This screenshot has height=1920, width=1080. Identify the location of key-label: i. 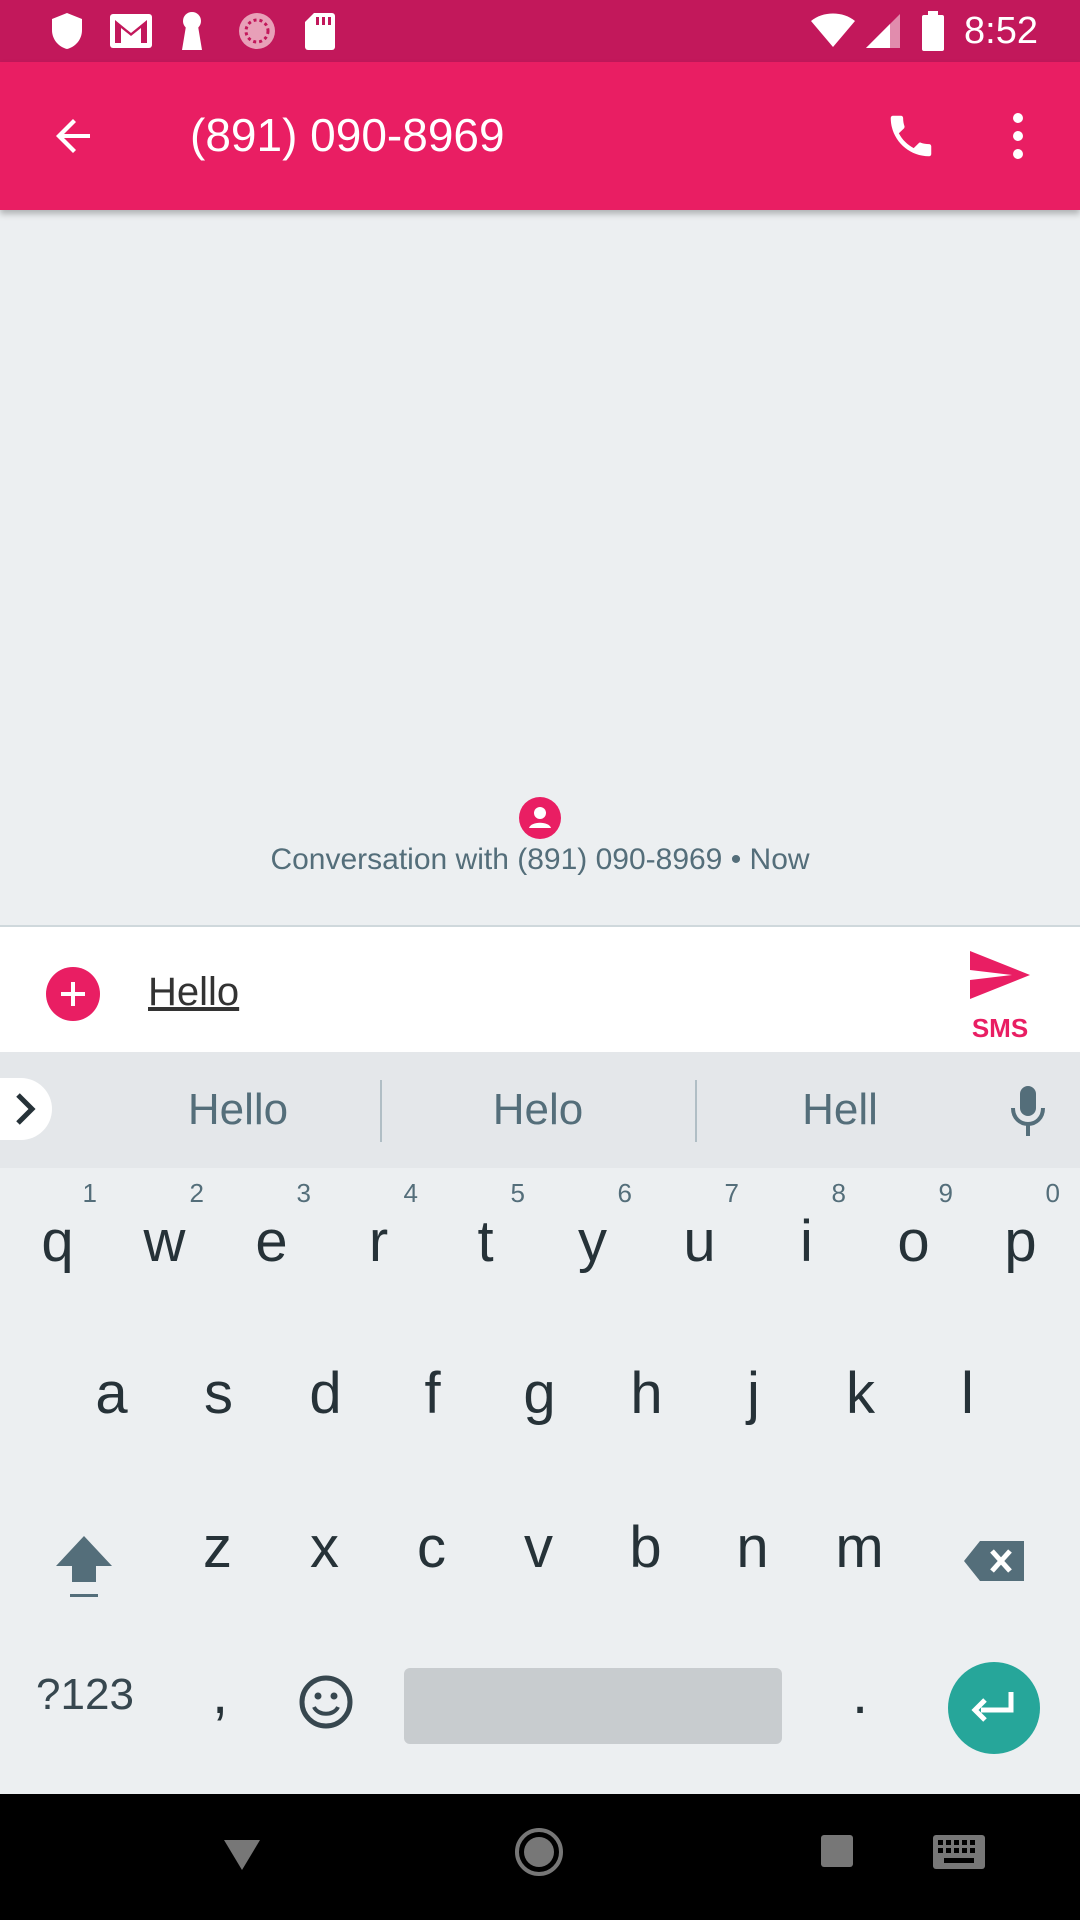
(806, 1241).